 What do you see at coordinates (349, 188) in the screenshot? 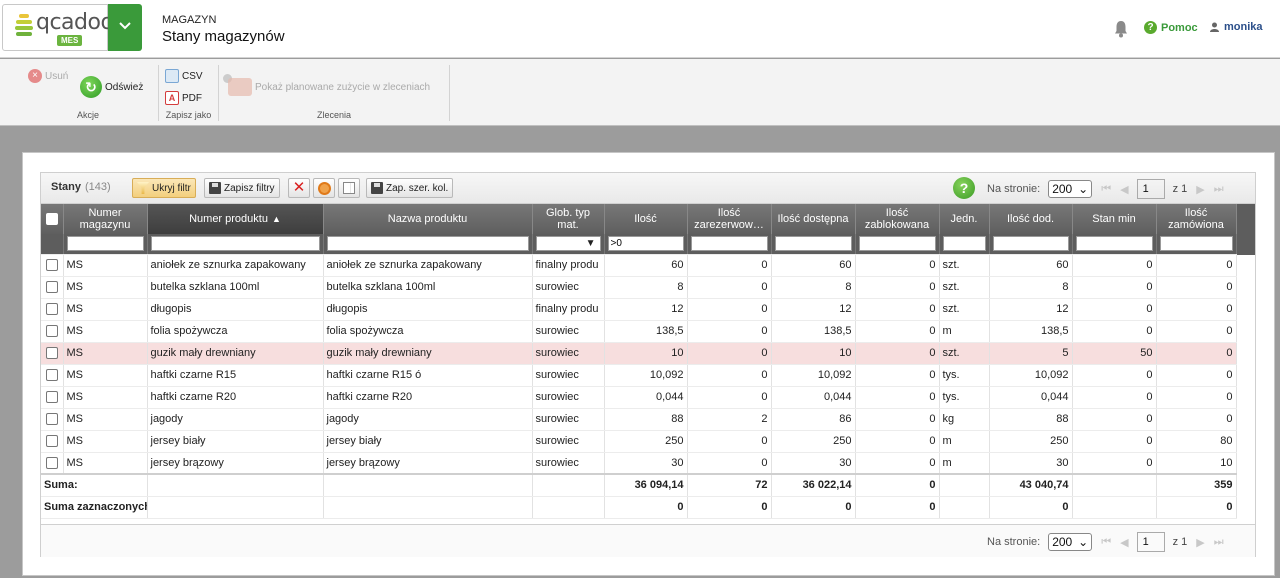
I see `columns-button` at bounding box center [349, 188].